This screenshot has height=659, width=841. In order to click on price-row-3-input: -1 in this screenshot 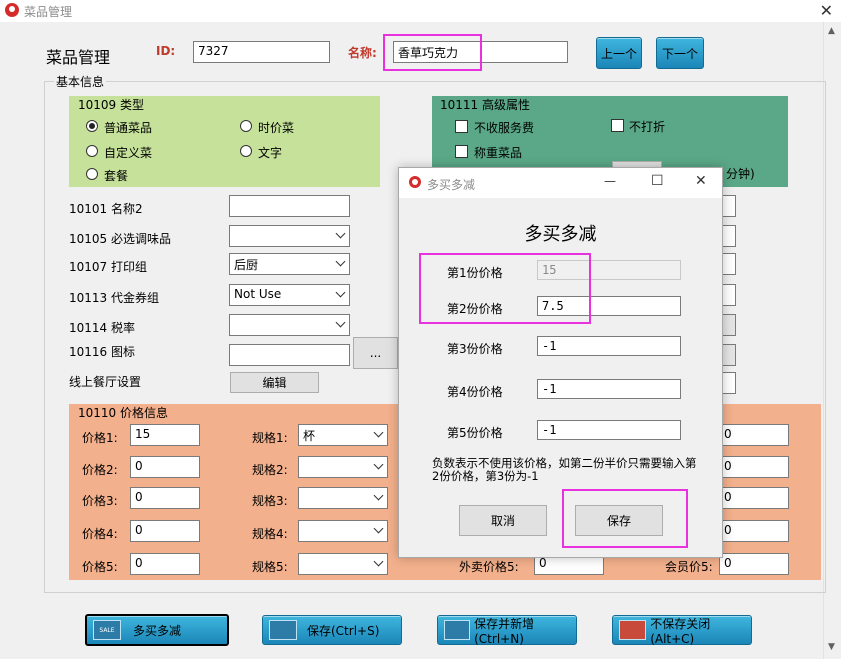, I will do `click(609, 346)`.